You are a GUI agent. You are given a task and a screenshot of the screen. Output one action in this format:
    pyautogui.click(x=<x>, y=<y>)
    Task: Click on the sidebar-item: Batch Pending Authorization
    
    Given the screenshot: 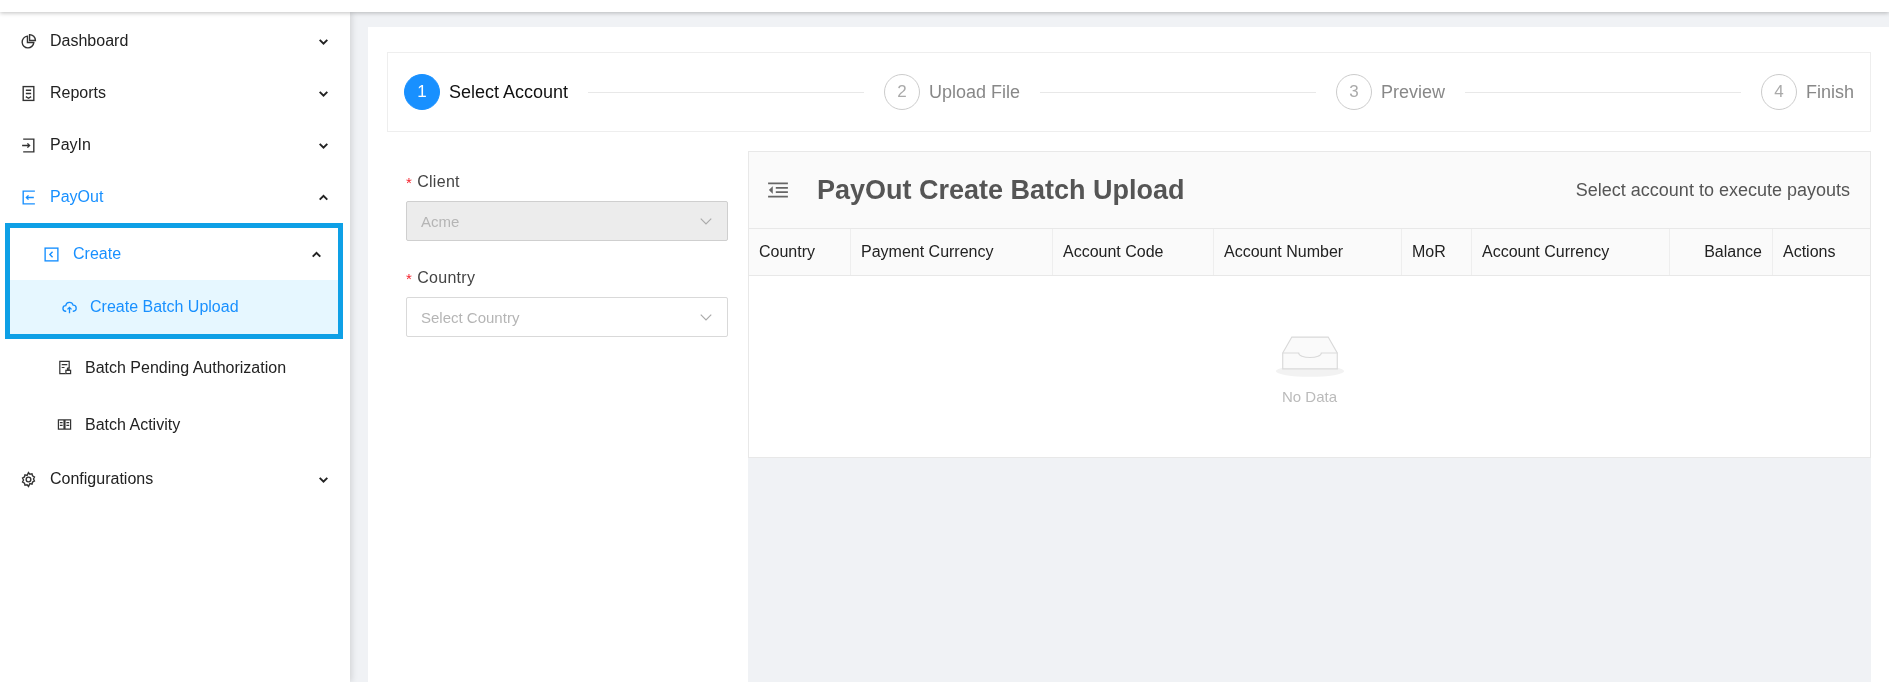 What is the action you would take?
    pyautogui.click(x=175, y=367)
    